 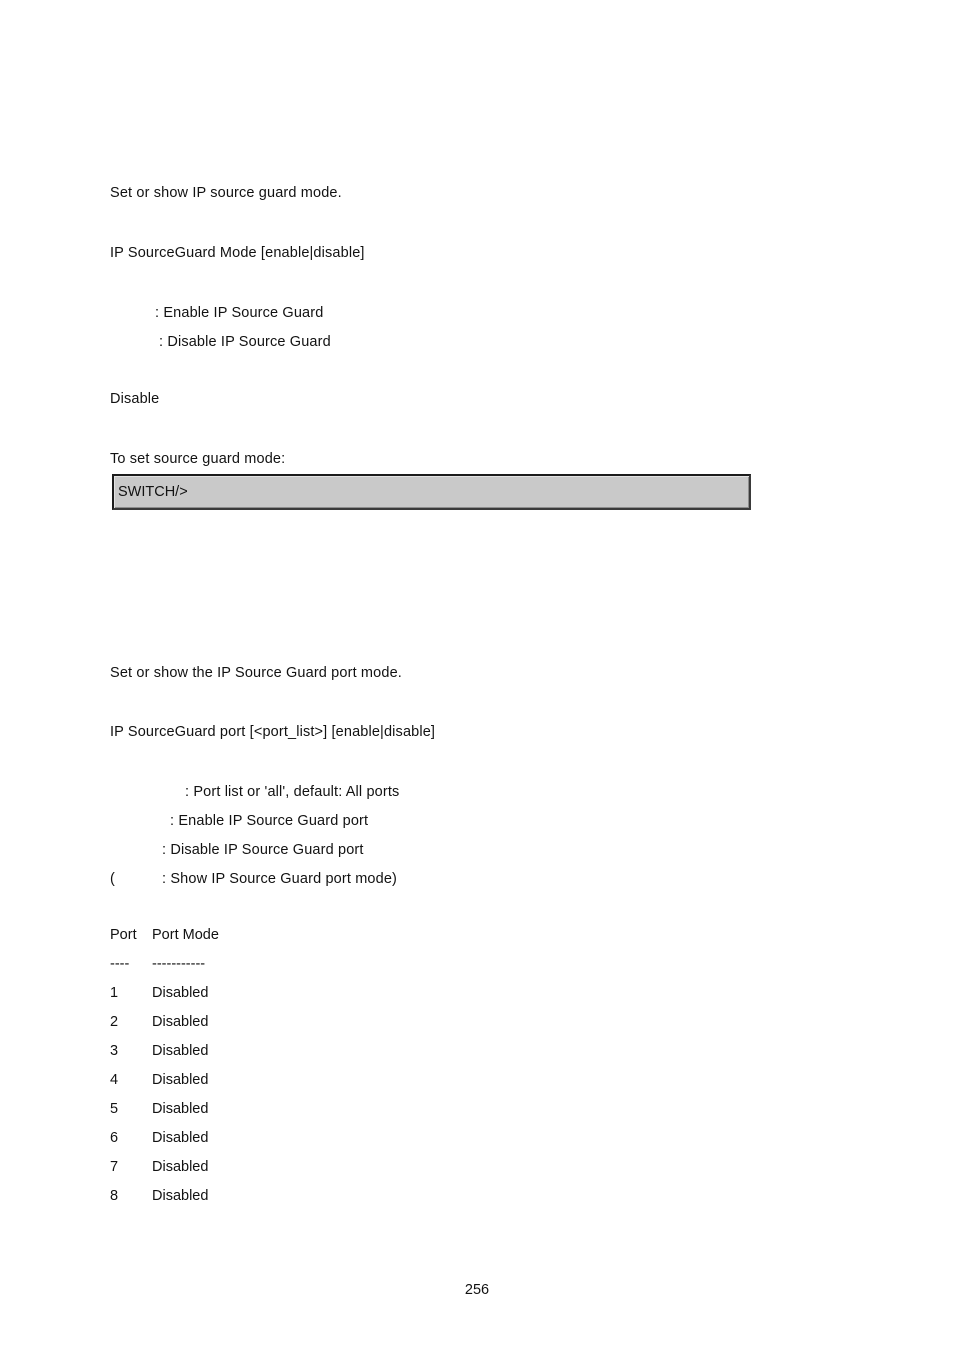 I want to click on mode-parameter-enable: : Enable IP Source Guard, so click(x=239, y=313).